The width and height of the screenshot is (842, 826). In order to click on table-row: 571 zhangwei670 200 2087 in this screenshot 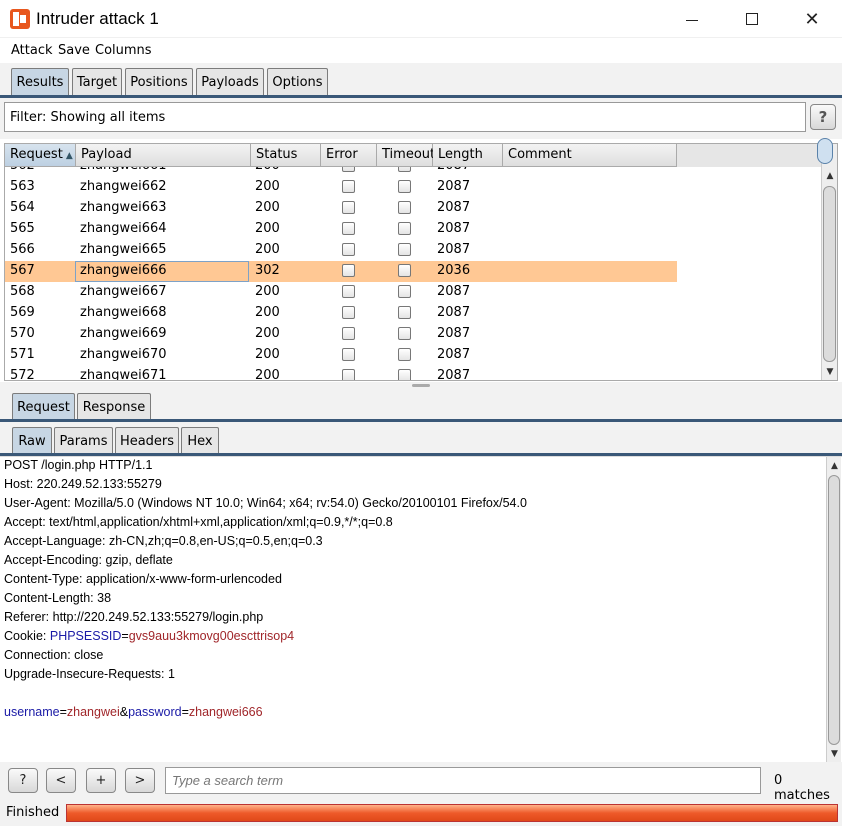, I will do `click(341, 355)`.